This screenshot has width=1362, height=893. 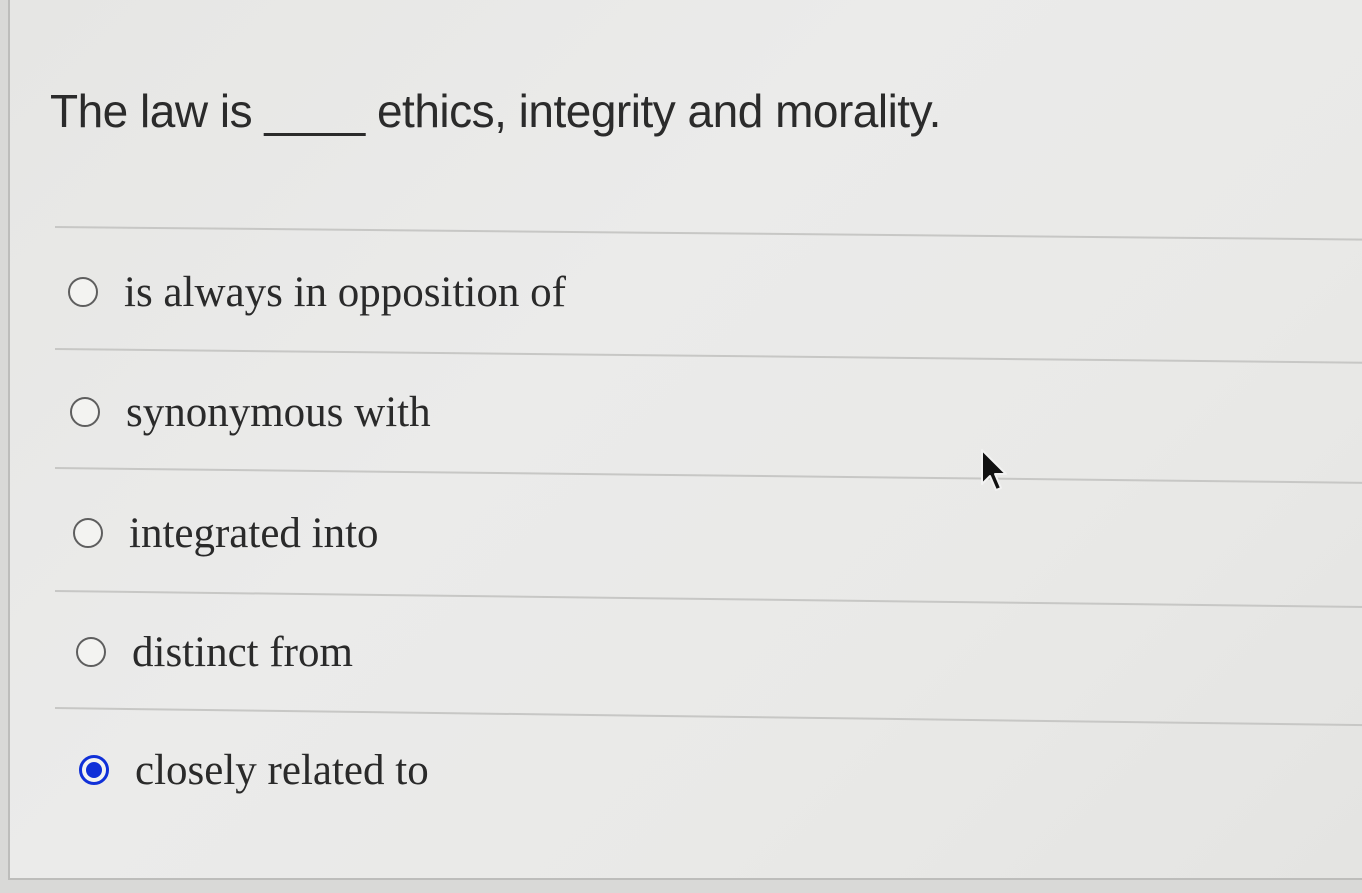 I want to click on option-distinct-from: distinct from, so click(x=214, y=652).